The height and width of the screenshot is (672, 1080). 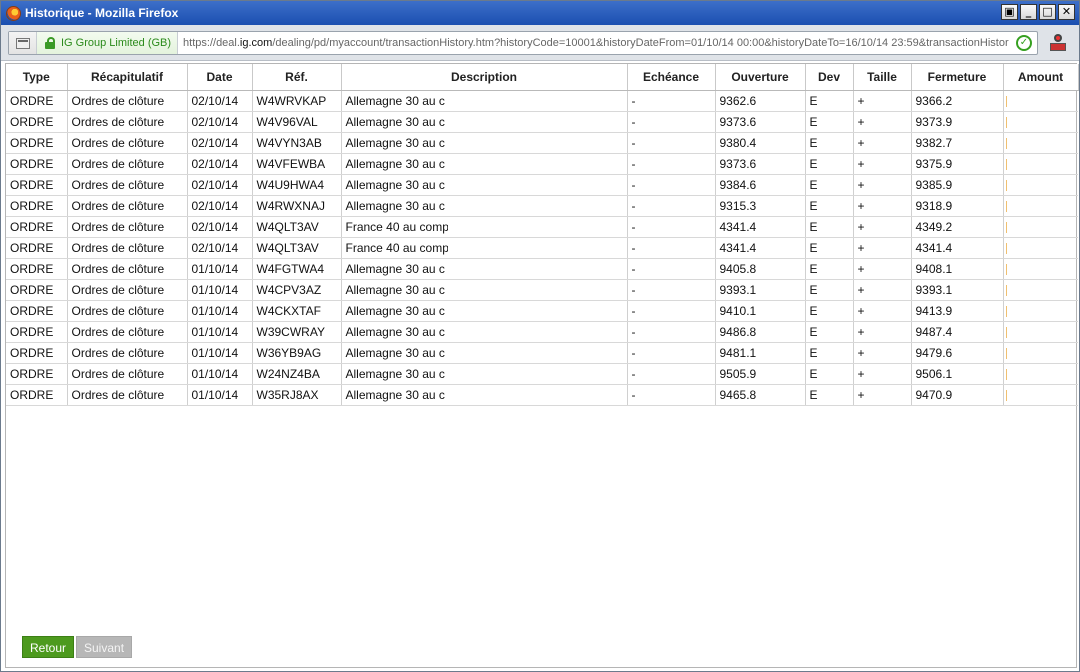 I want to click on cell-close: 9408.1, so click(x=957, y=269).